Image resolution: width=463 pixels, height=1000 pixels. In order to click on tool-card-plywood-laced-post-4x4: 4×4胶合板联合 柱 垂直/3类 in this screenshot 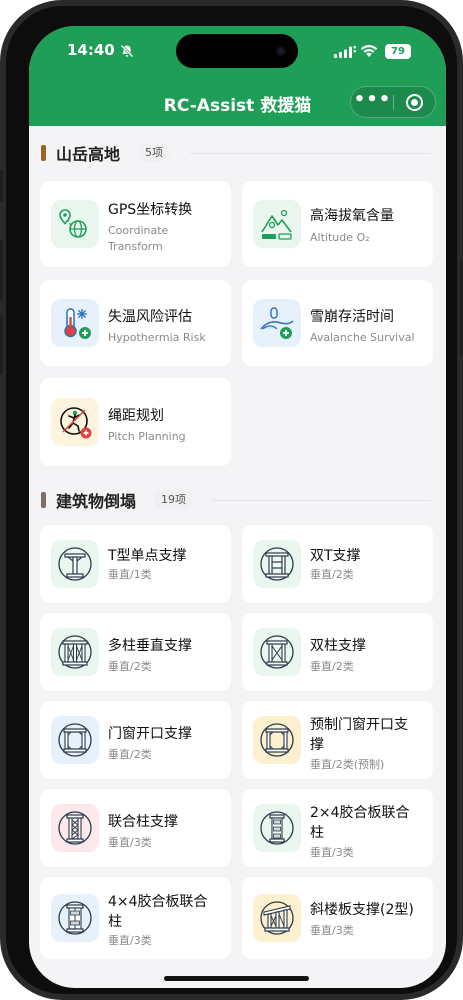, I will do `click(135, 918)`.